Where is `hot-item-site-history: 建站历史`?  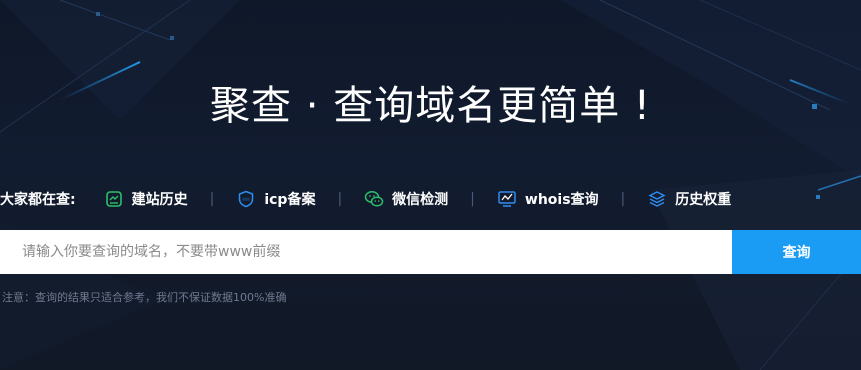
hot-item-site-history: 建站历史 is located at coordinates (146, 199).